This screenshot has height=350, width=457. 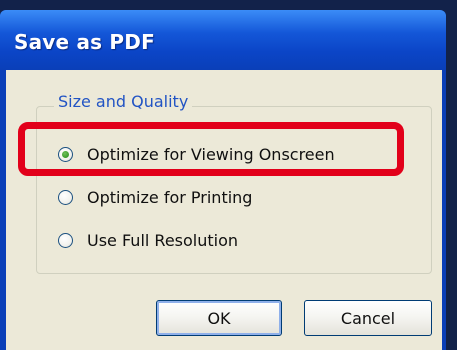 I want to click on ok-button: OK, so click(x=219, y=318).